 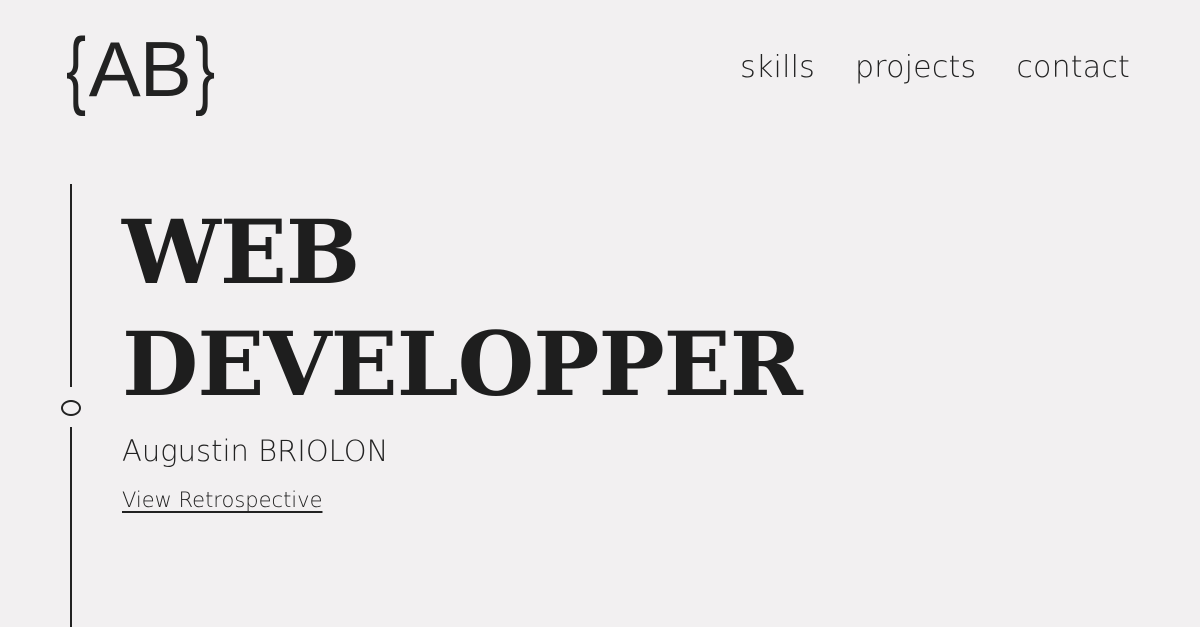 I want to click on logo-initials: AB, so click(x=140, y=69).